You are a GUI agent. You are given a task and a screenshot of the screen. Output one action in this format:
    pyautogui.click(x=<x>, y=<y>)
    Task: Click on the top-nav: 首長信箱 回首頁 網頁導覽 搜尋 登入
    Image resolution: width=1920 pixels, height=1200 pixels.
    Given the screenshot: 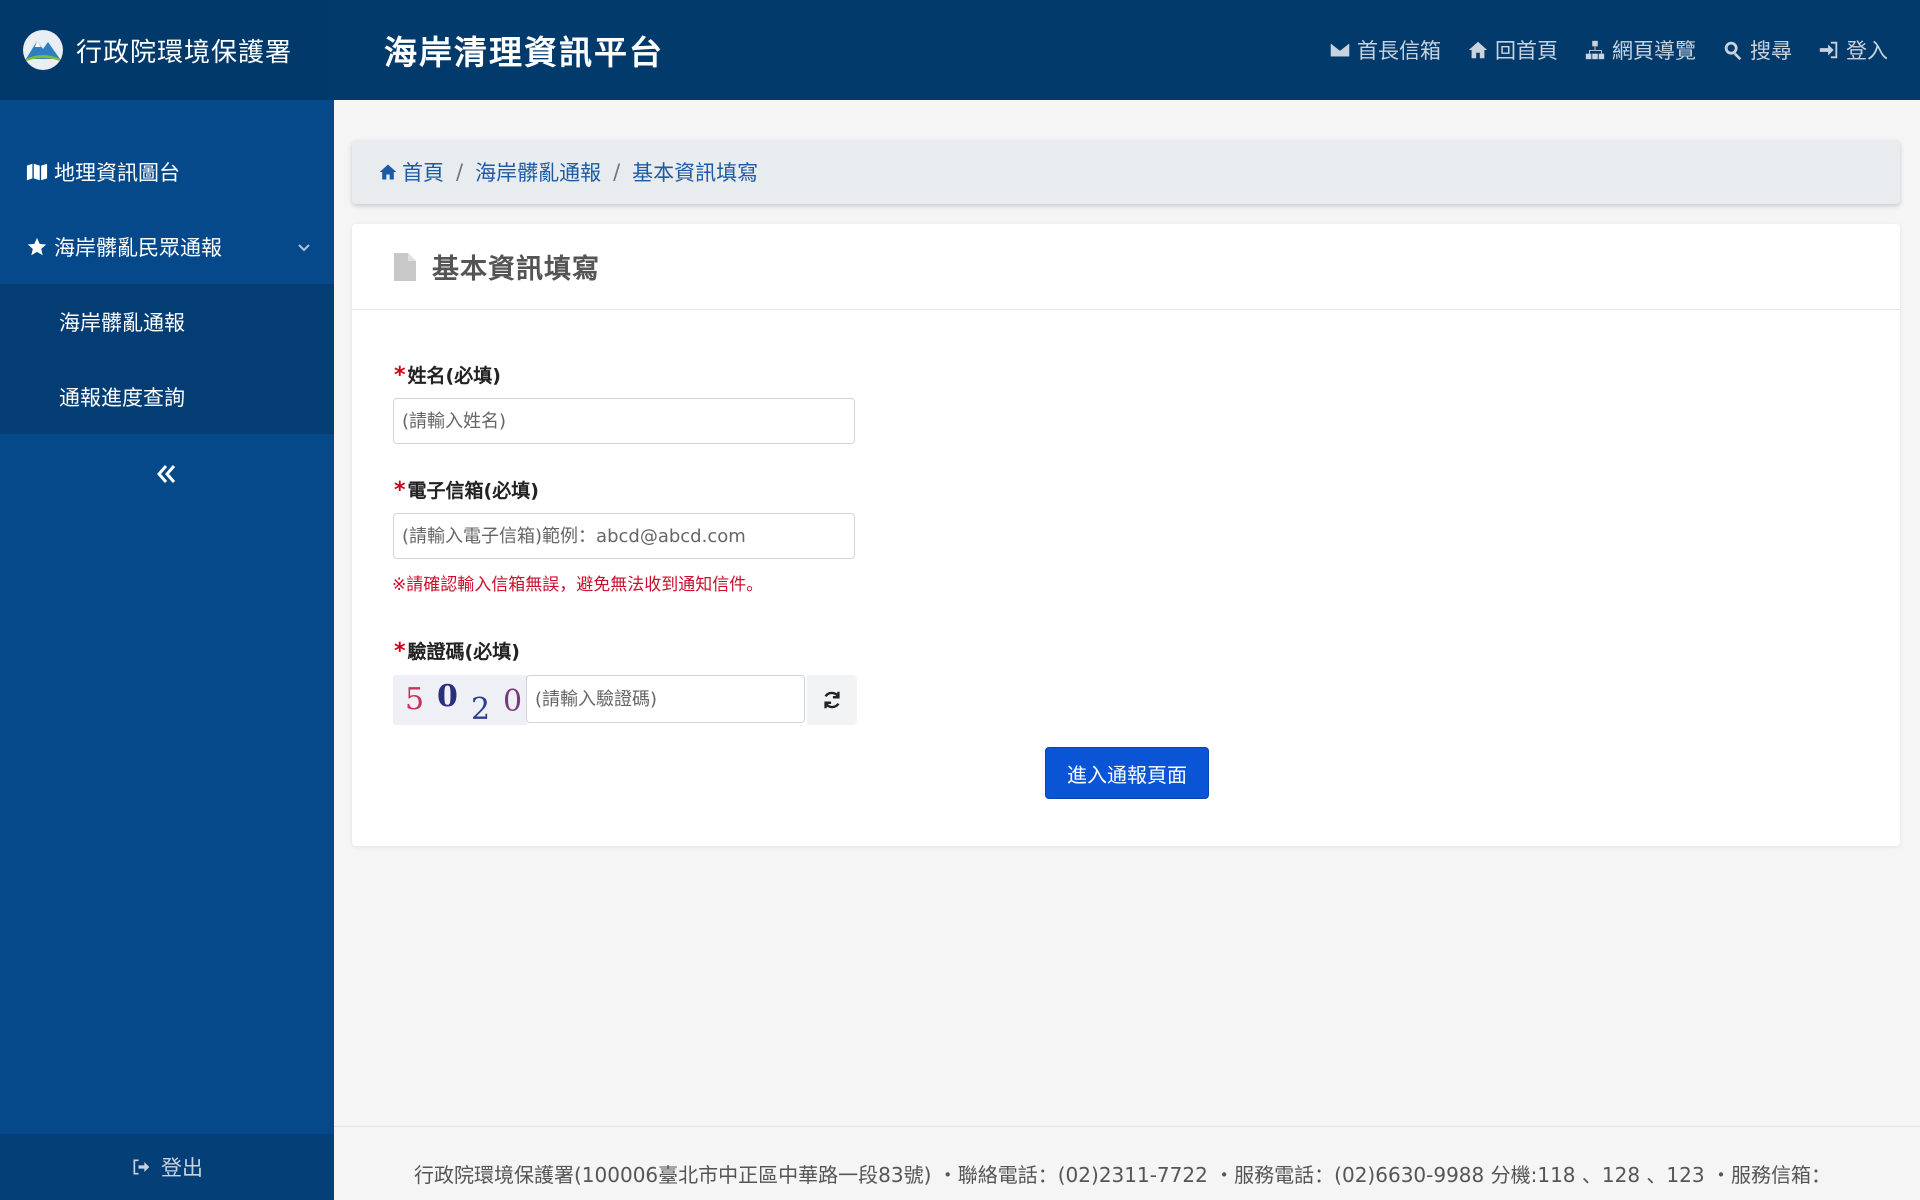 What is the action you would take?
    pyautogui.click(x=1608, y=50)
    